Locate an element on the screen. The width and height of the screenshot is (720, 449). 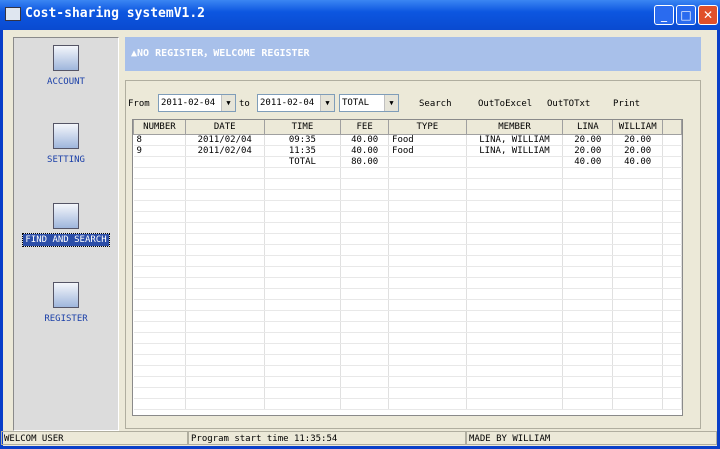
column-header: WILLIAM is located at coordinates (638, 127).